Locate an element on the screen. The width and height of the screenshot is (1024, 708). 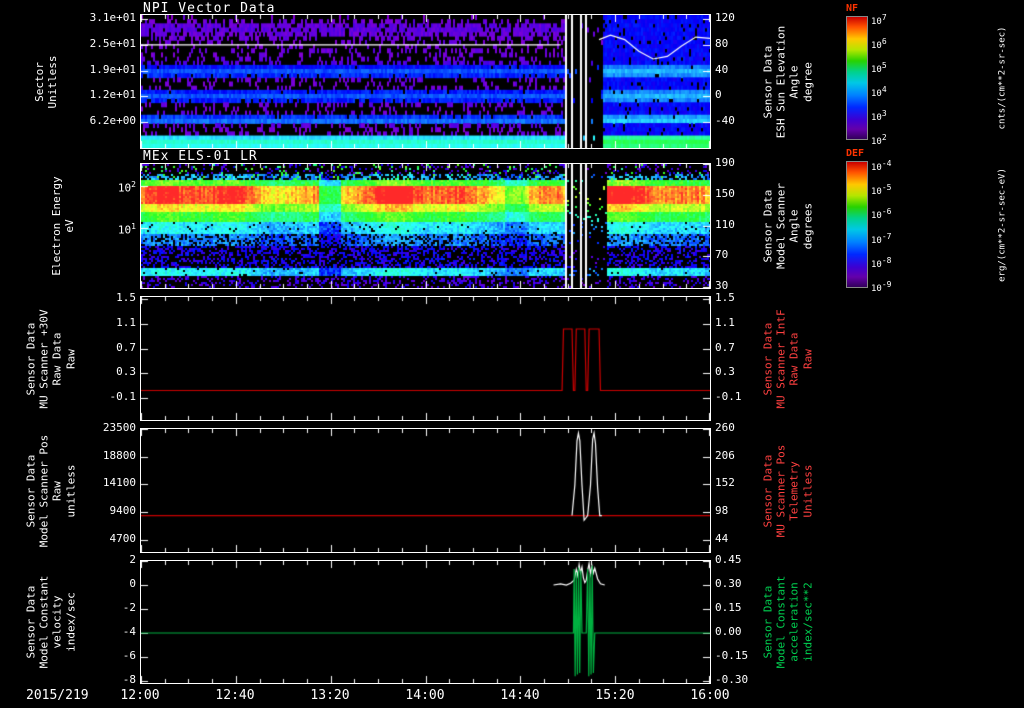
colorbar-tick: 10-5 is located at coordinates (881, 189).